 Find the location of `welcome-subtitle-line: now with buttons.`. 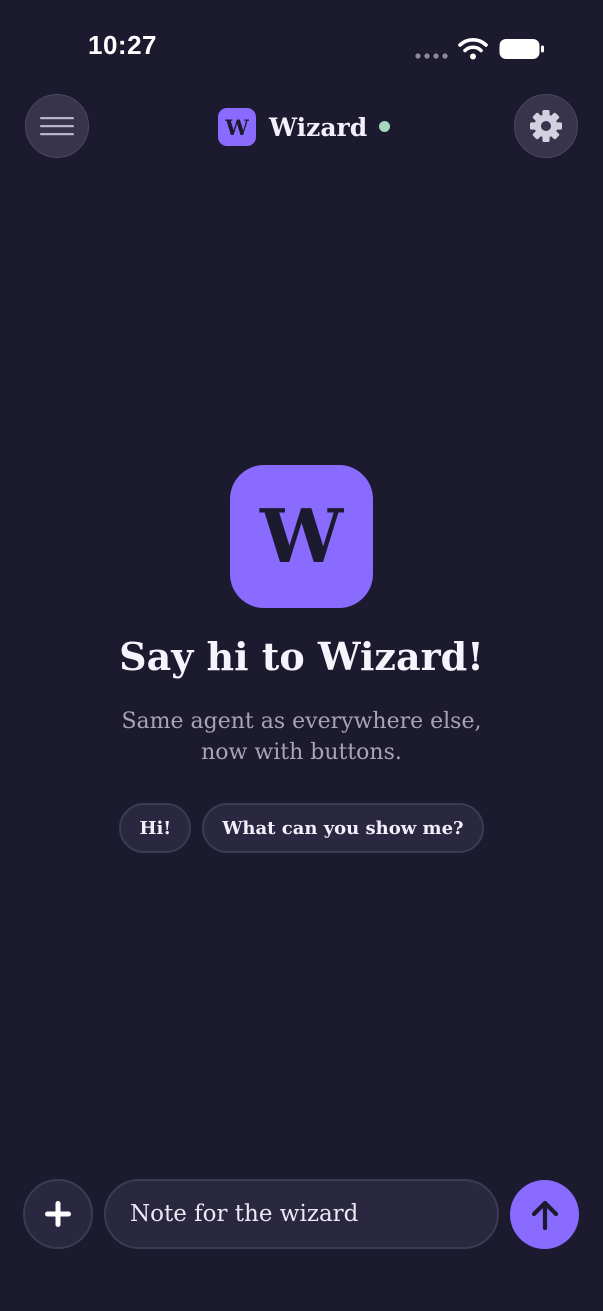

welcome-subtitle-line: now with buttons. is located at coordinates (301, 752).